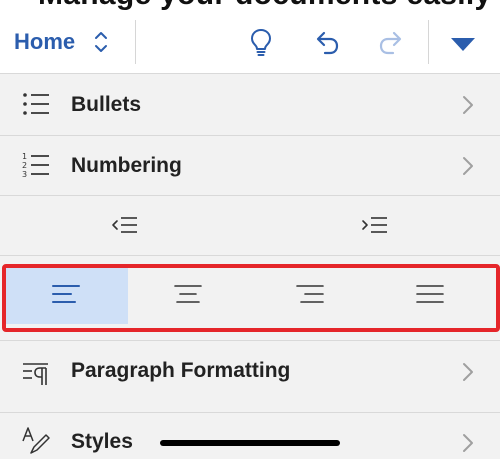 This screenshot has height=459, width=500. Describe the element at coordinates (24, 174) in the screenshot. I see `svg-text: 3` at that location.